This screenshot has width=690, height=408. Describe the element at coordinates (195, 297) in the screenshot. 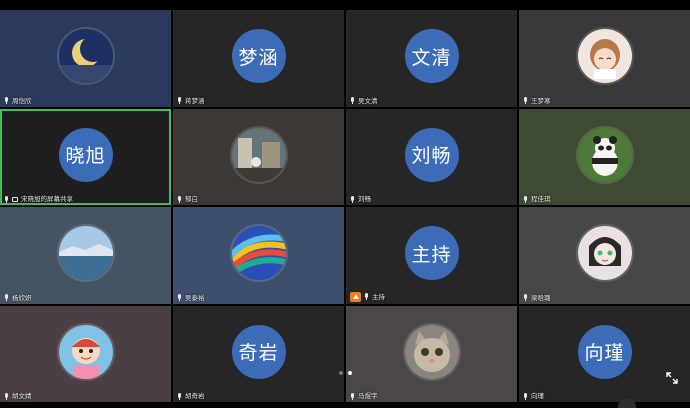

I see `participant-name: 吴泰裕` at that location.